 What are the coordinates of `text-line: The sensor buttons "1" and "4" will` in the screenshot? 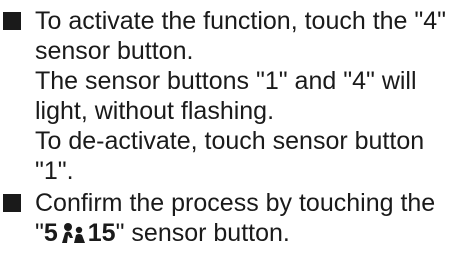 It's located at (226, 81).